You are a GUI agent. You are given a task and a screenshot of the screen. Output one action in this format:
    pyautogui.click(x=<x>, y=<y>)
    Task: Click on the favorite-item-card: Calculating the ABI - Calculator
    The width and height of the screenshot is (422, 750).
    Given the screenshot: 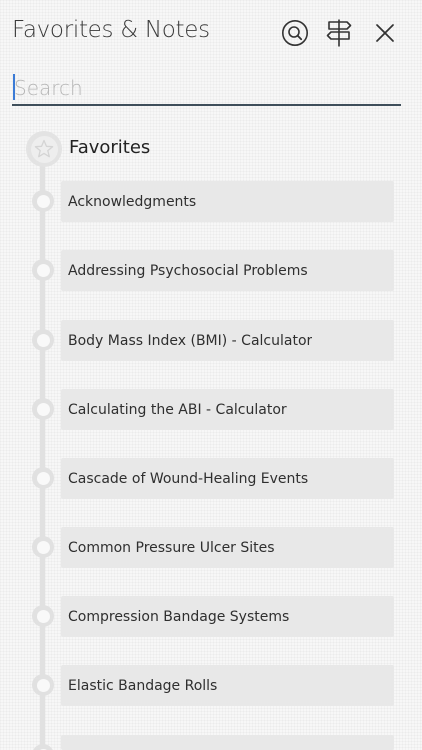 What is the action you would take?
    pyautogui.click(x=227, y=409)
    